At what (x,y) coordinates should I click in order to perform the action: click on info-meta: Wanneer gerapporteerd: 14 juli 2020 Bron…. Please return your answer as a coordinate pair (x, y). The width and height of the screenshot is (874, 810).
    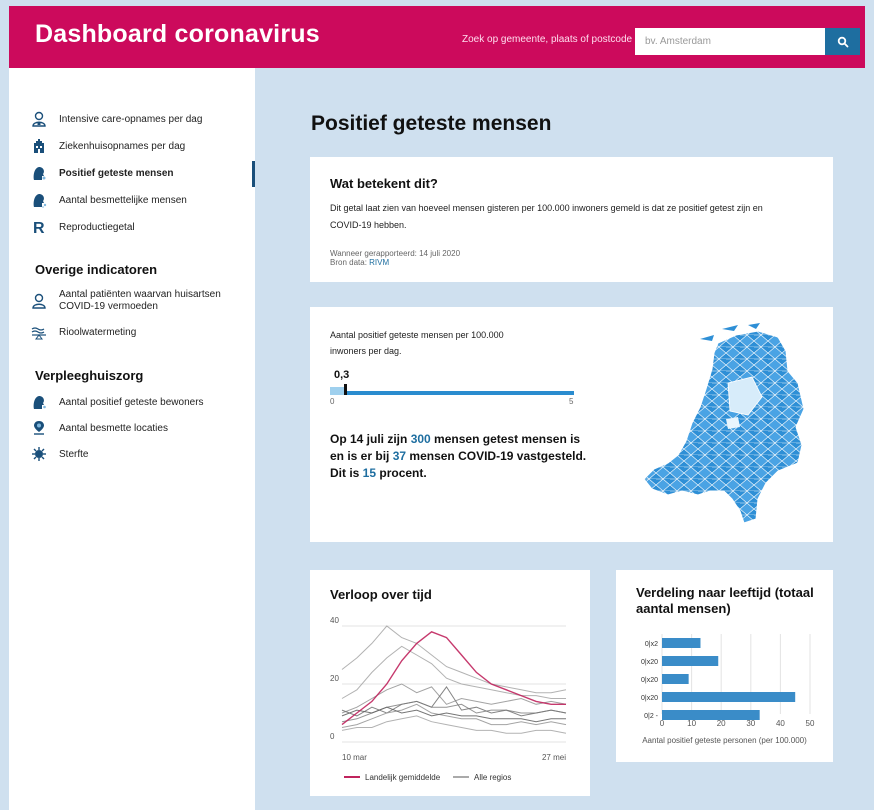
    Looking at the image, I should click on (395, 258).